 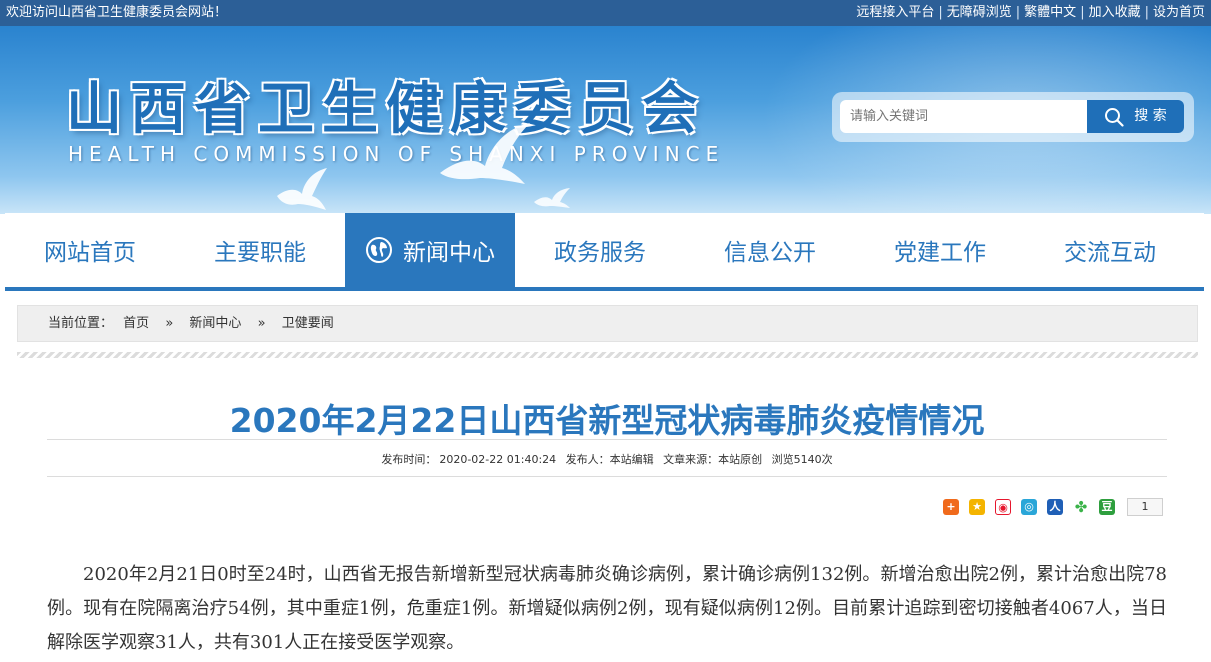 I want to click on nav-item-label: 网站首页, so click(x=90, y=253).